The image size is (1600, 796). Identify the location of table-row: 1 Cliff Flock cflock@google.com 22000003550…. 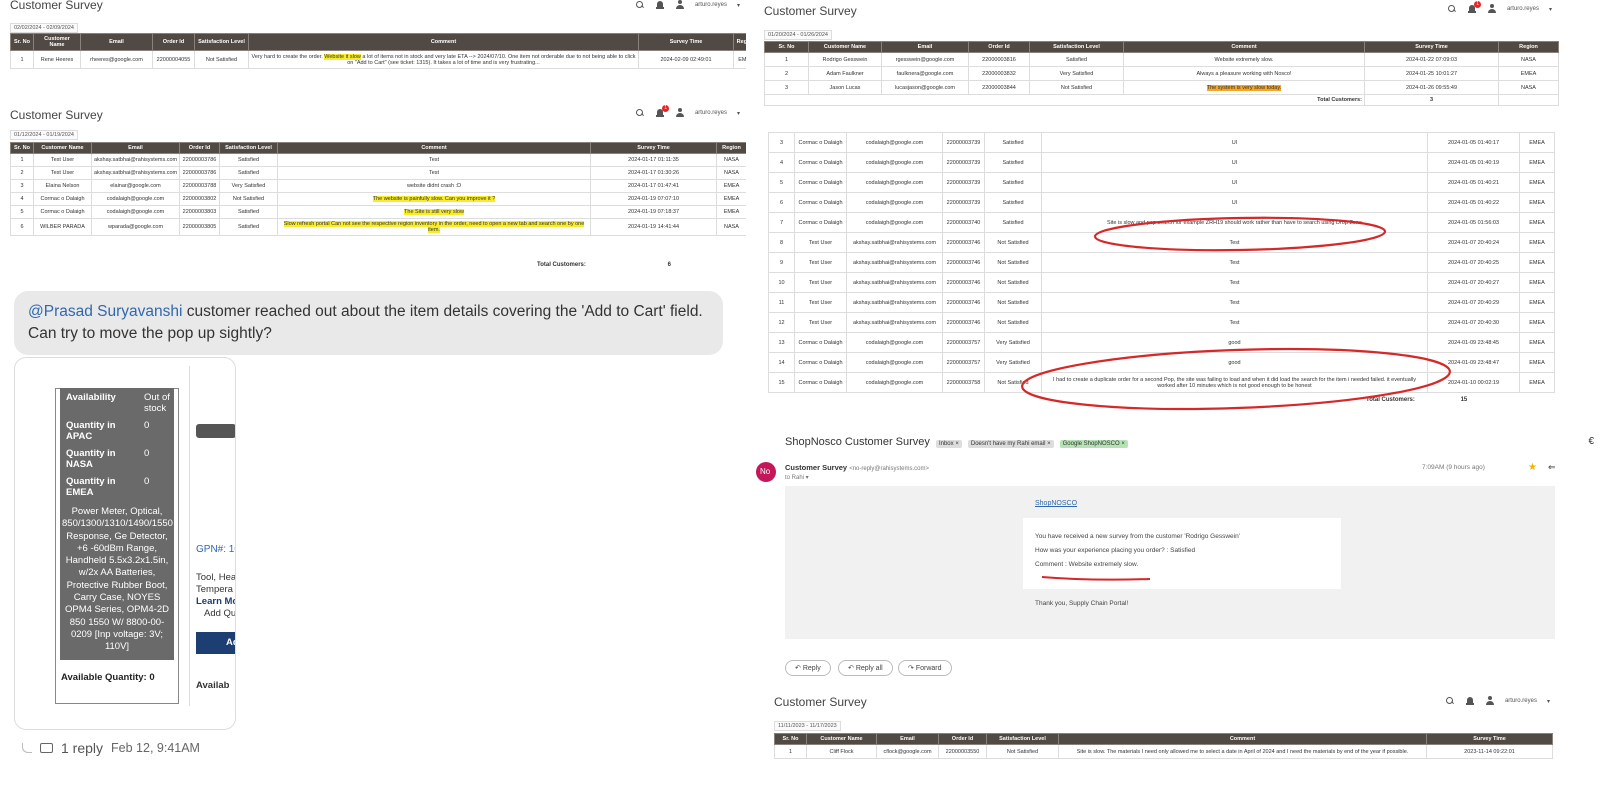
(1163, 751).